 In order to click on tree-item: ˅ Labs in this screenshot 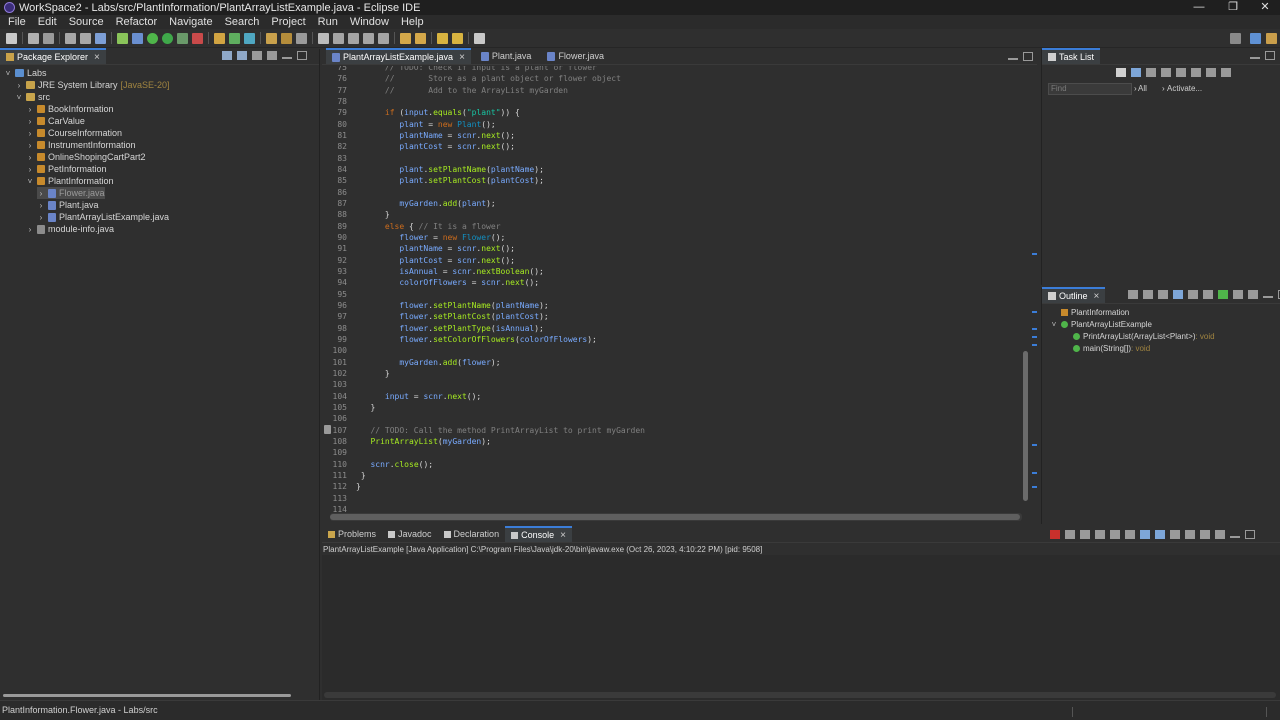, I will do `click(25, 73)`.